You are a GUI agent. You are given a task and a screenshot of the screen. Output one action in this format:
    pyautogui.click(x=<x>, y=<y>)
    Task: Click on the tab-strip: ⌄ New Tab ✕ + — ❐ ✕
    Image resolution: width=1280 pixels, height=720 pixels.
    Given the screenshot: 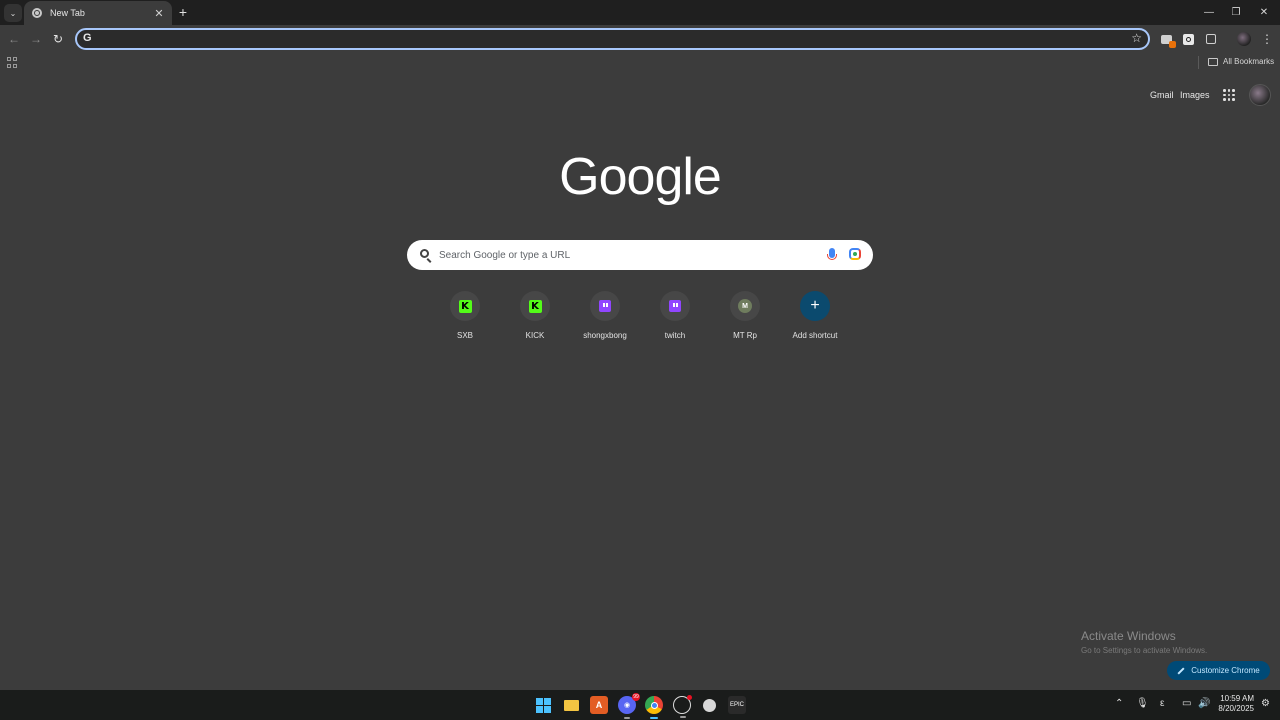 What is the action you would take?
    pyautogui.click(x=640, y=12)
    